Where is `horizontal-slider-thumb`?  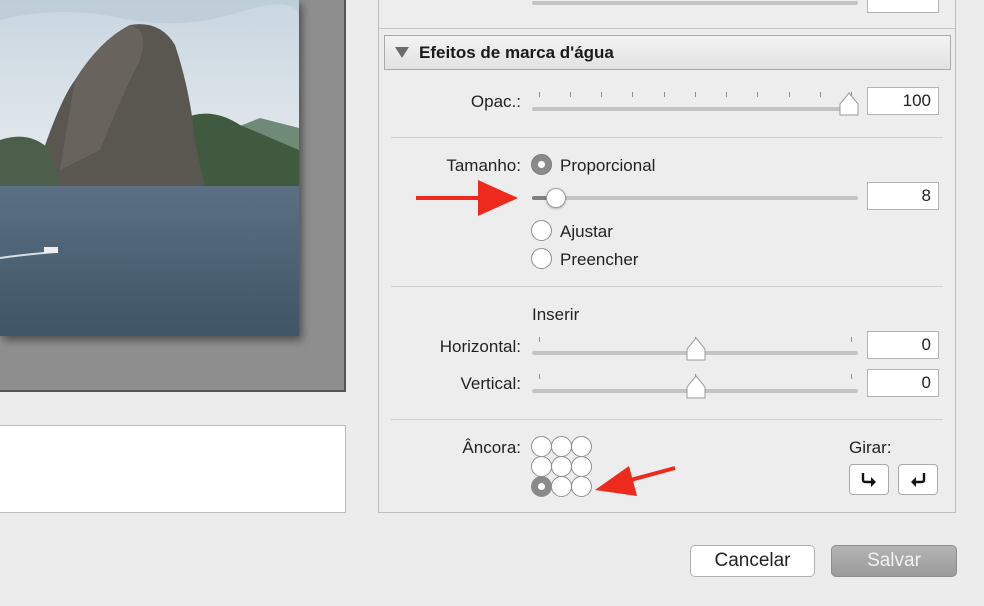 horizontal-slider-thumb is located at coordinates (696, 349).